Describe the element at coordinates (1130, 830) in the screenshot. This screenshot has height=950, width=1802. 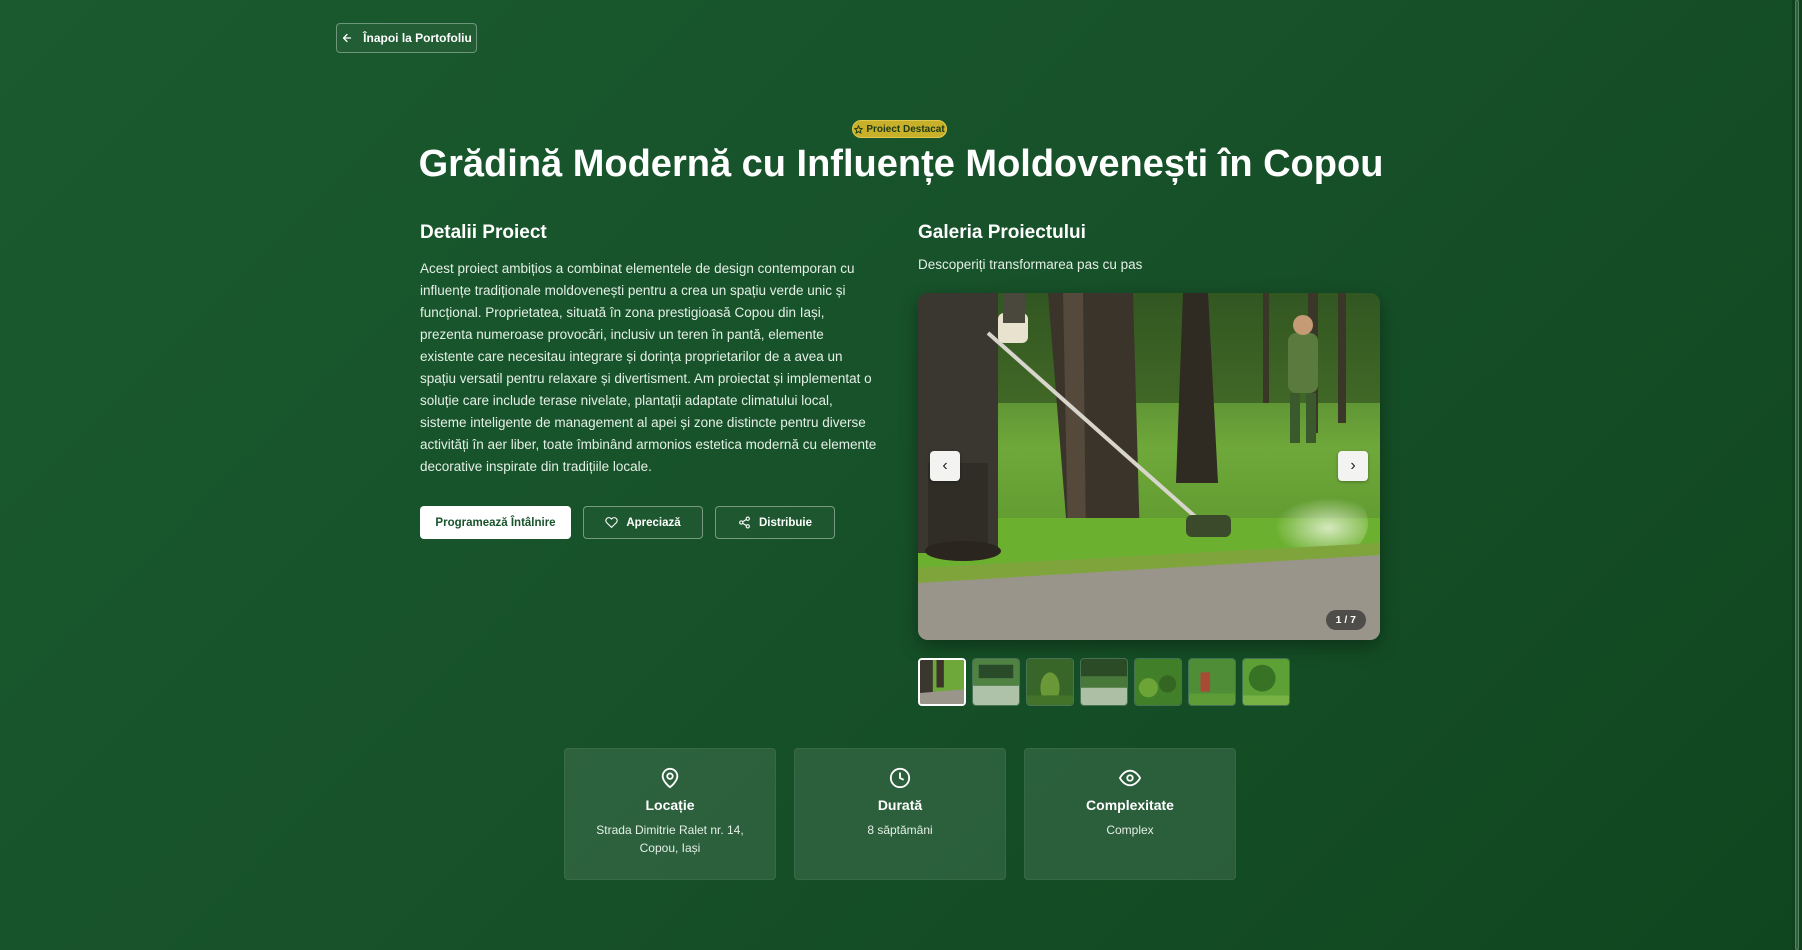
I see `card-value: Complex` at that location.